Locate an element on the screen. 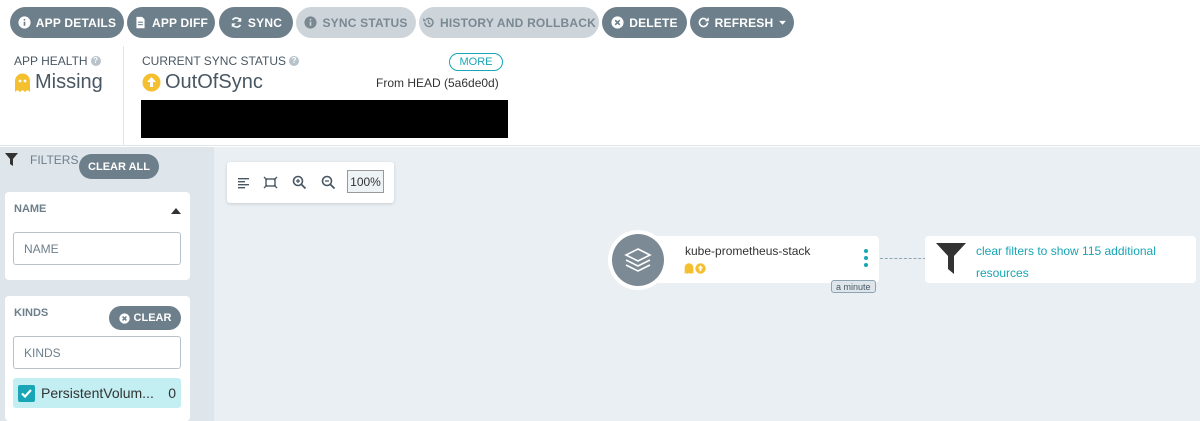 The width and height of the screenshot is (1200, 421). kinds-filter-title: KINDS is located at coordinates (31, 313).